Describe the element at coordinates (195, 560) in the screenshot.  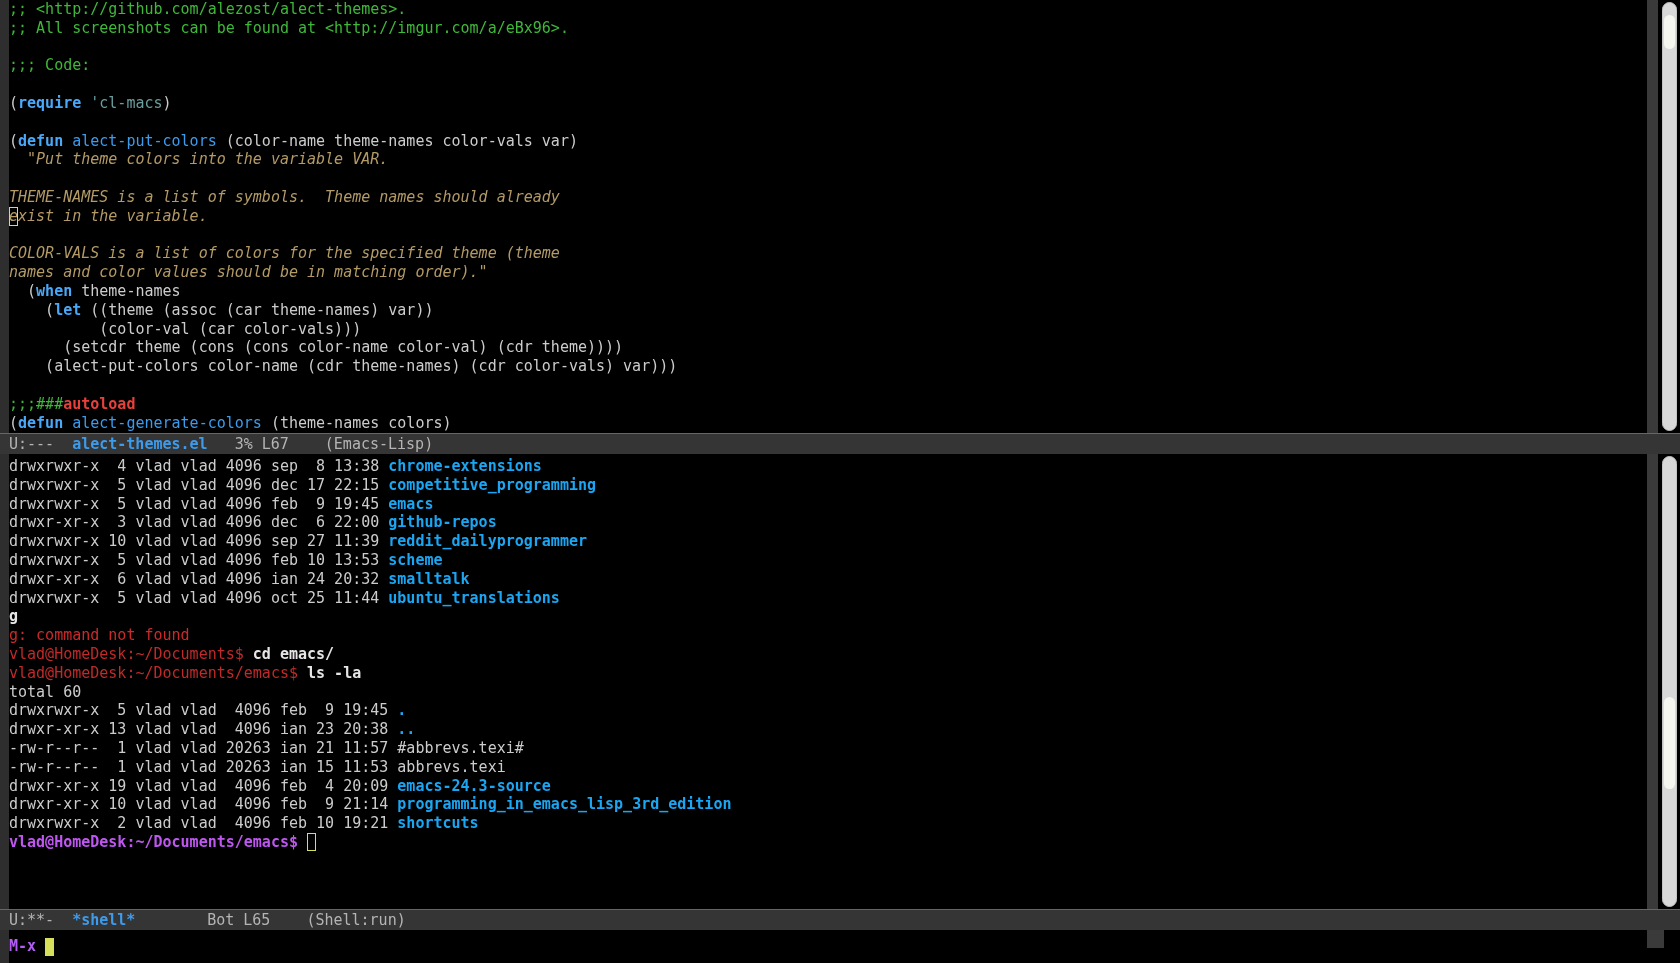
I see `code-text: drwxrwxr-x 5 vlad vlad 4096 feb 10 13:53` at that location.